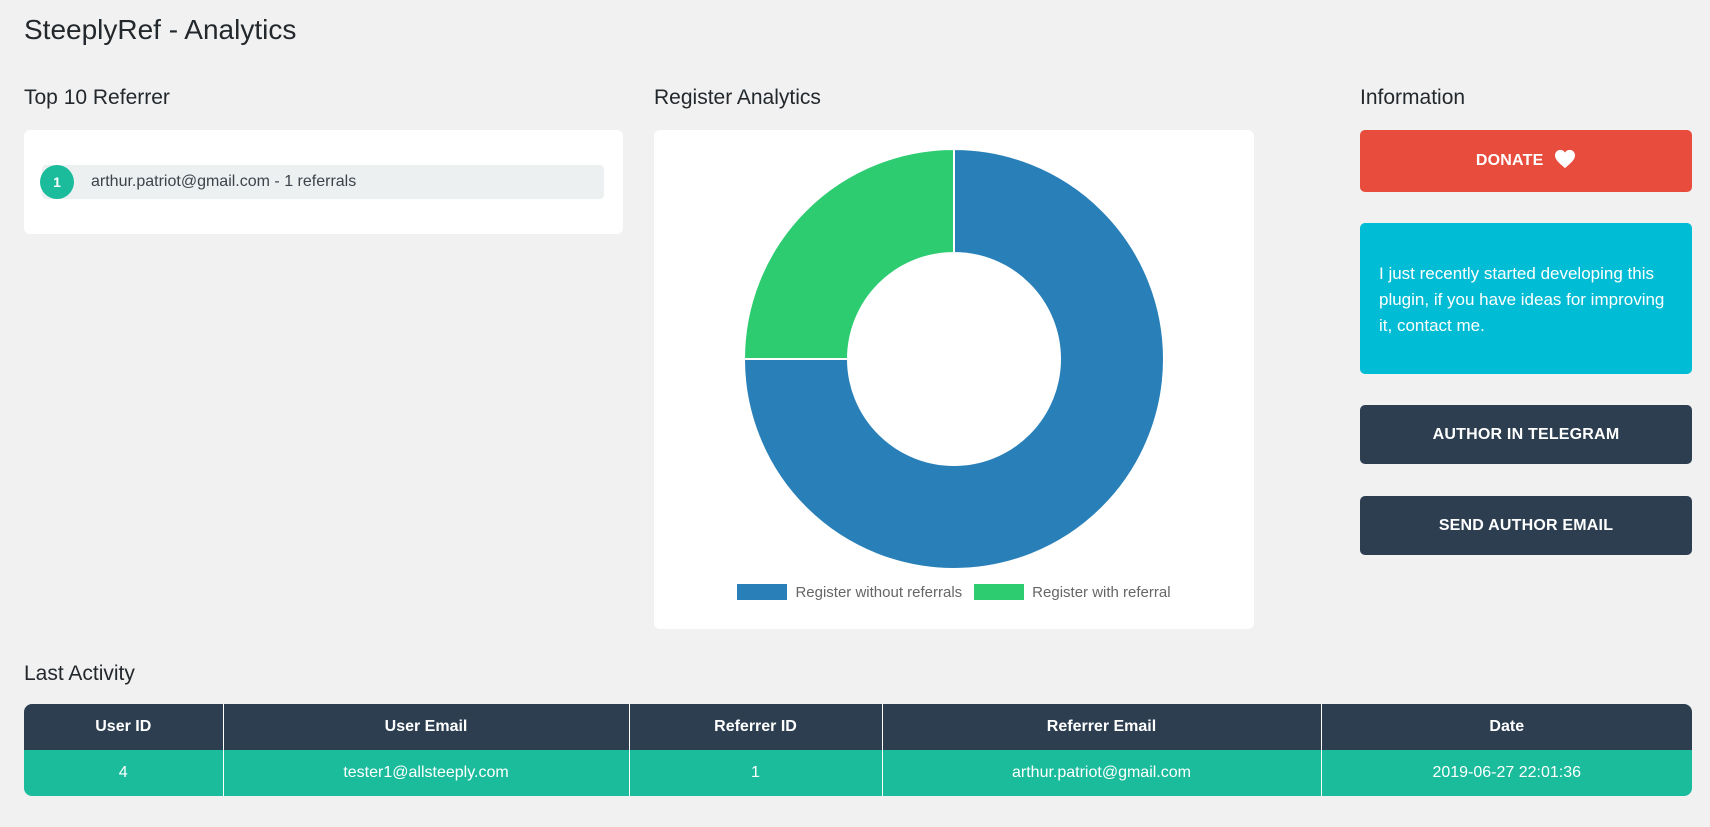 The height and width of the screenshot is (827, 1710). Describe the element at coordinates (848, 253) in the screenshot. I see `doughnut-slice-with-referral` at that location.